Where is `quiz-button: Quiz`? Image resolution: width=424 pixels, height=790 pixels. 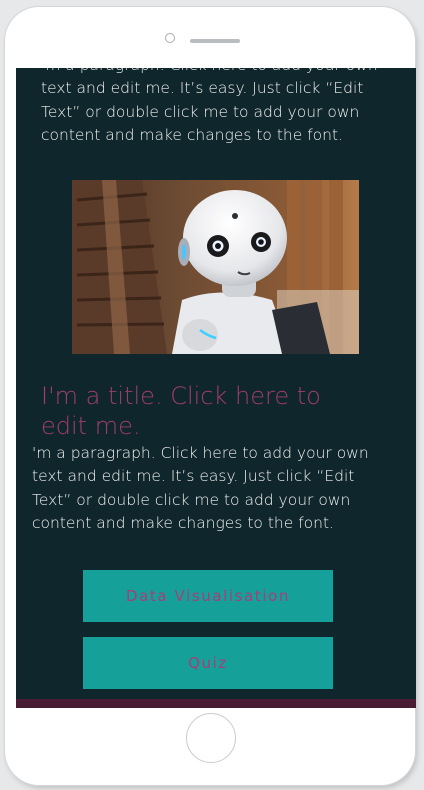 quiz-button: Quiz is located at coordinates (208, 663).